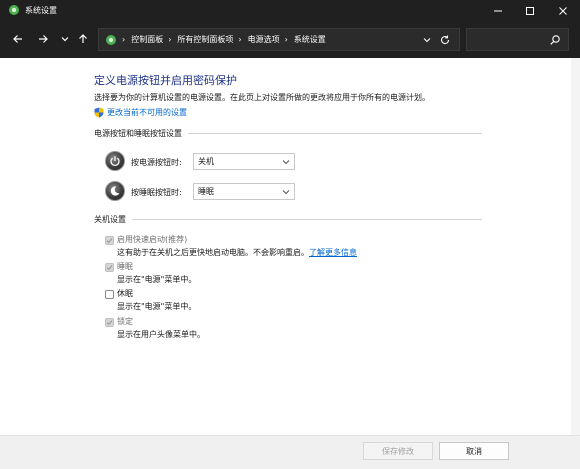  I want to click on power-button-label: 按电源按钮时:, so click(156, 162).